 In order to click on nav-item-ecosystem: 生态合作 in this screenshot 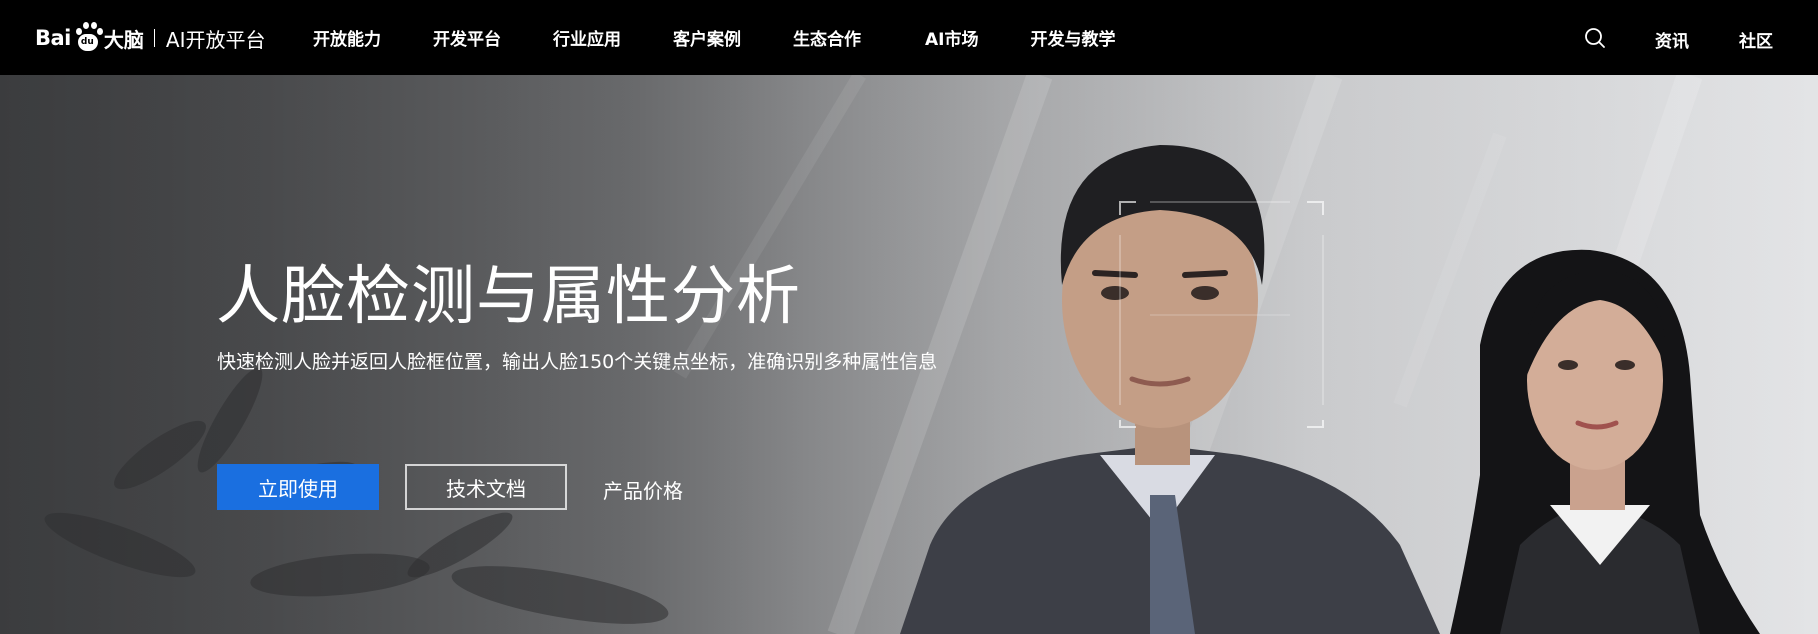, I will do `click(827, 37)`.